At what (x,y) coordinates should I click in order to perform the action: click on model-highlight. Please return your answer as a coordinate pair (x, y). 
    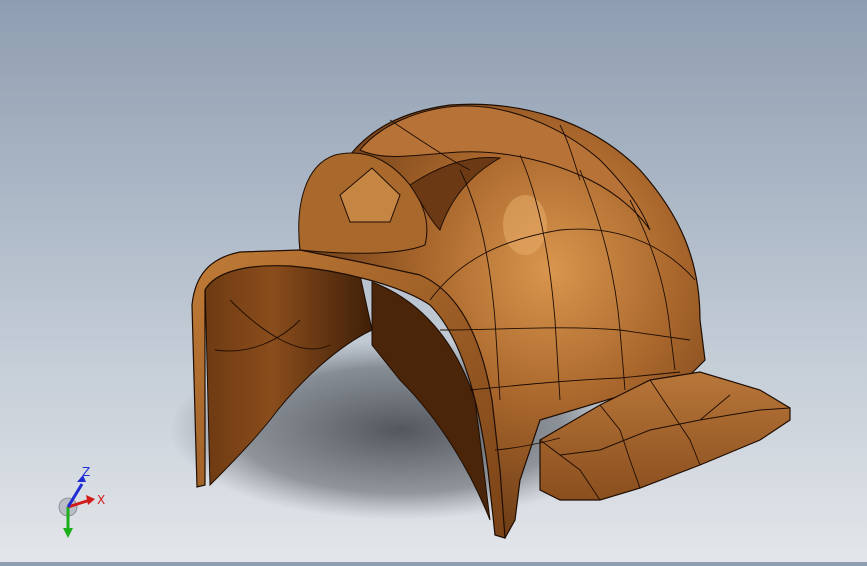
    Looking at the image, I should click on (525, 225).